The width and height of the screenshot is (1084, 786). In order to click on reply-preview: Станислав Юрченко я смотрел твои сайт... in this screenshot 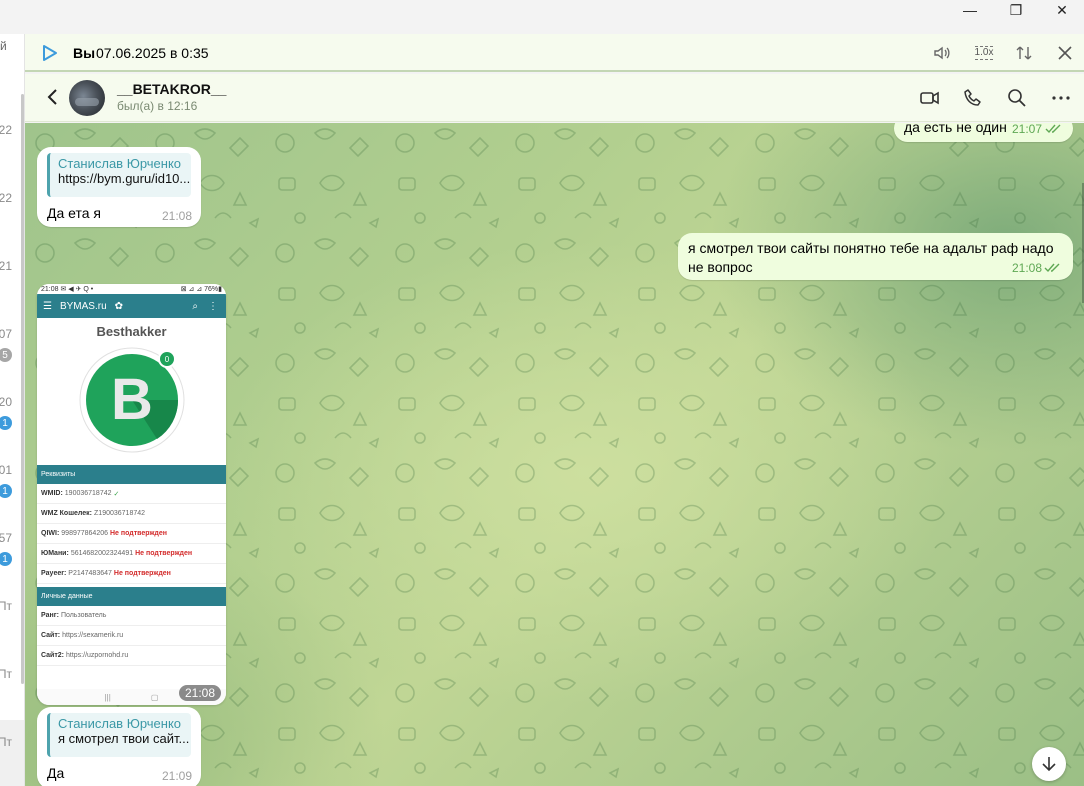, I will do `click(119, 735)`.